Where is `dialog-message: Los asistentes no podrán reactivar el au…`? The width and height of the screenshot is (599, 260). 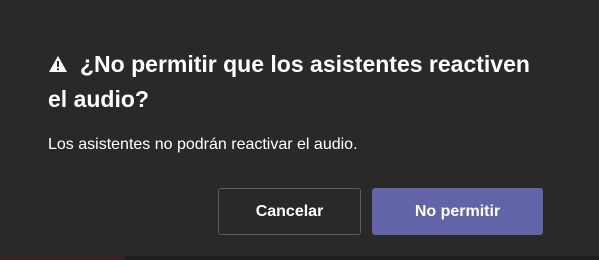
dialog-message: Los asistentes no podrán reactivar el au… is located at coordinates (203, 144).